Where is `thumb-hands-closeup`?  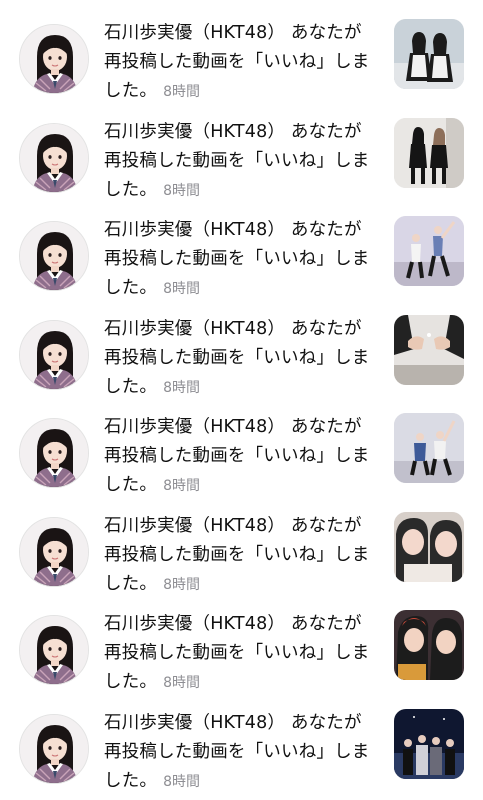
thumb-hands-closeup is located at coordinates (429, 349).